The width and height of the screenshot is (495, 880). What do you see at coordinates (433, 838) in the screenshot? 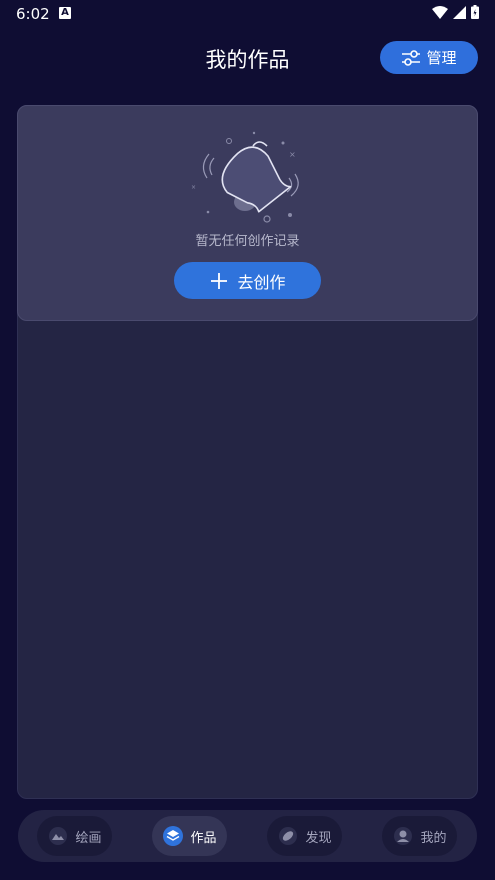
I see `nav-item-label: 我的` at bounding box center [433, 838].